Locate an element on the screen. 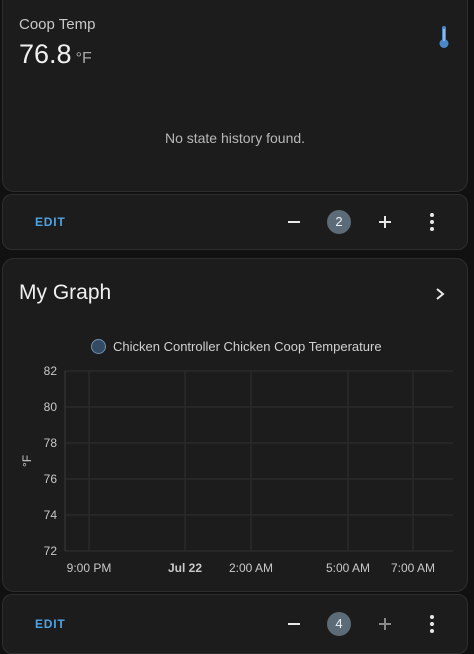 This screenshot has height=654, width=474. sensor-value-number: 76.8 is located at coordinates (45, 54).